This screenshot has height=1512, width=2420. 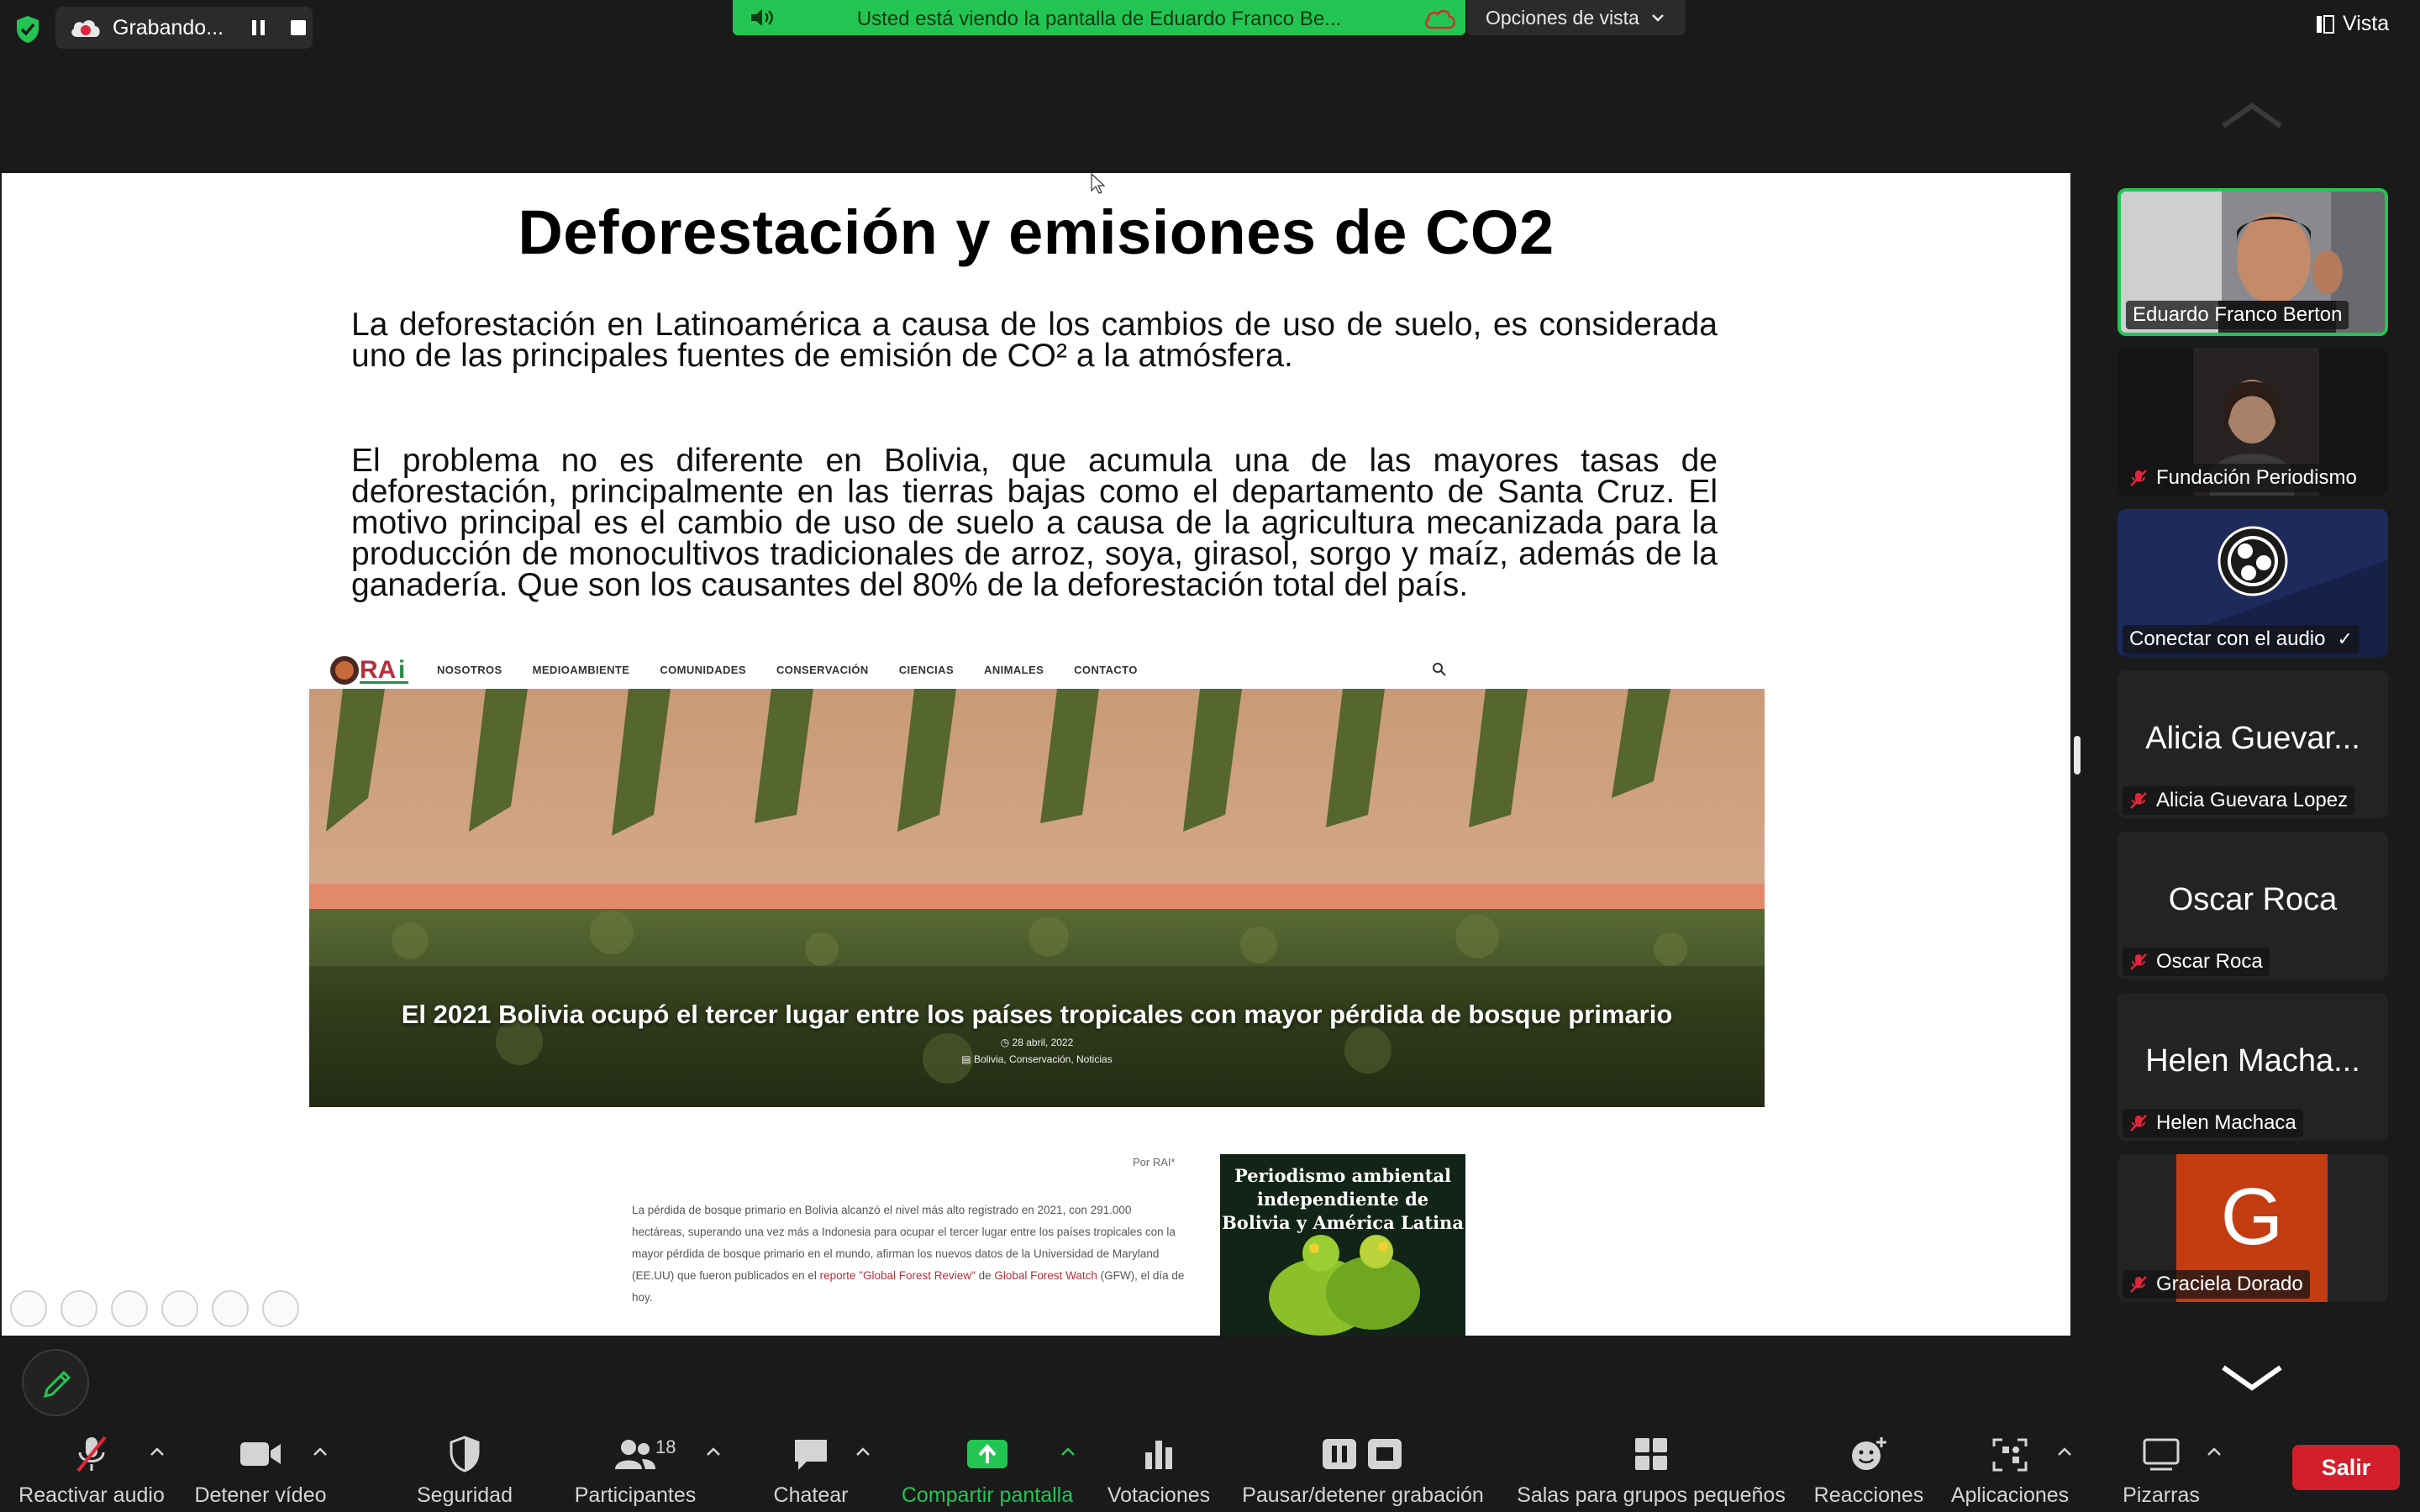 I want to click on security-button: Seguridad, so click(x=465, y=1466).